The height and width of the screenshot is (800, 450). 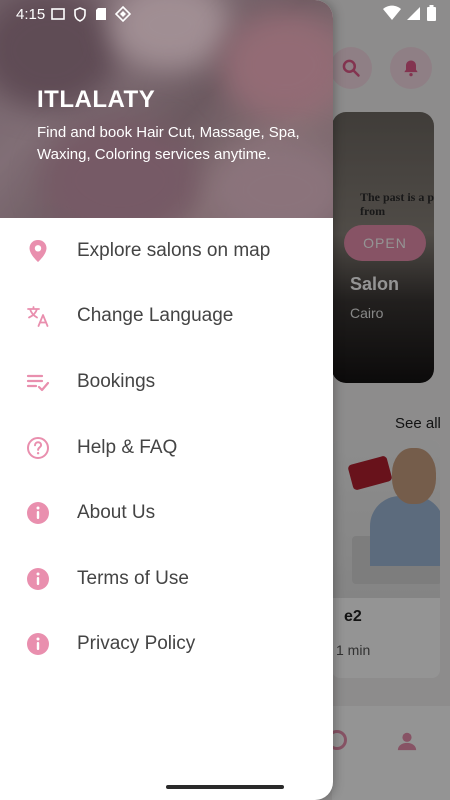 I want to click on menu-item-bookings: Bookings, so click(x=166, y=382).